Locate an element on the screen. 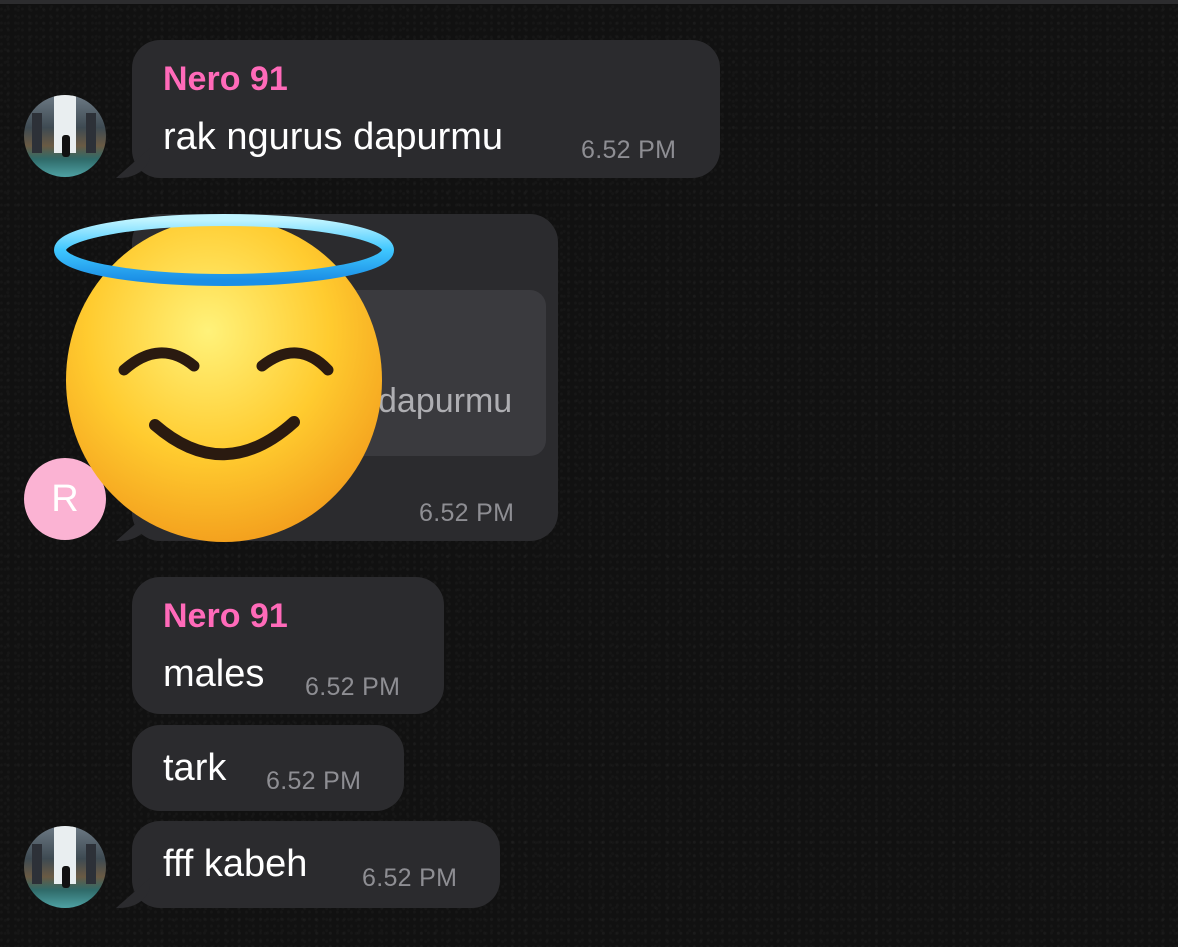 The height and width of the screenshot is (947, 1178). message-bubble: Nero 91 rak ngurus dapurmu 6.52 PM is located at coordinates (426, 109).